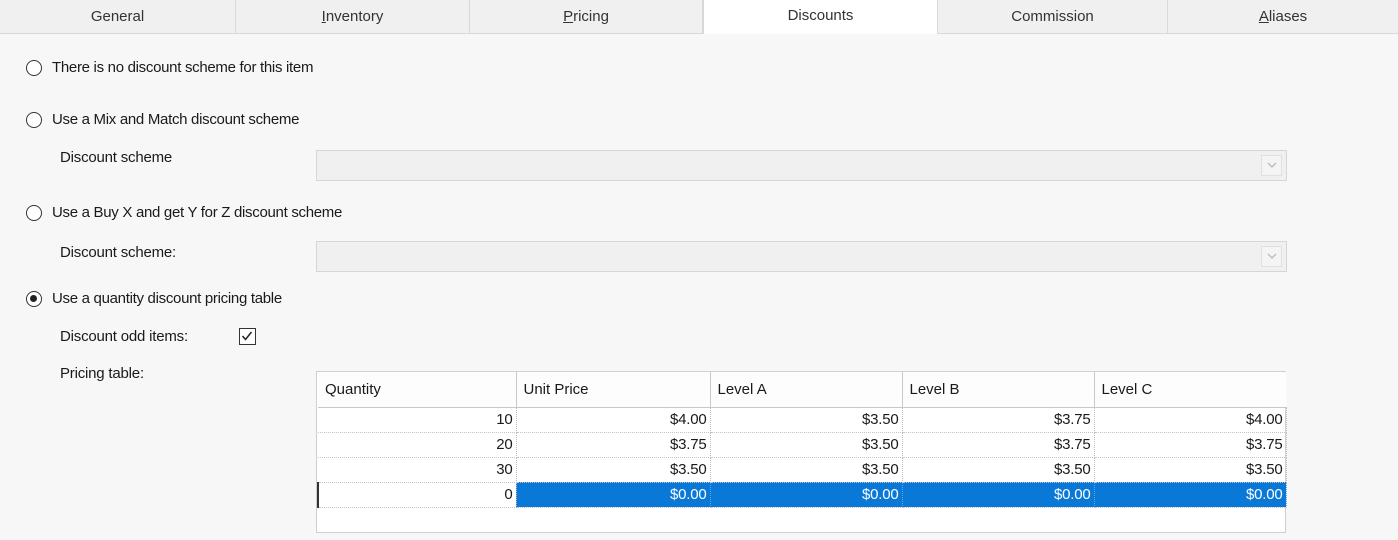  Describe the element at coordinates (998, 495) in the screenshot. I see `level-b-cell: $0.00` at that location.